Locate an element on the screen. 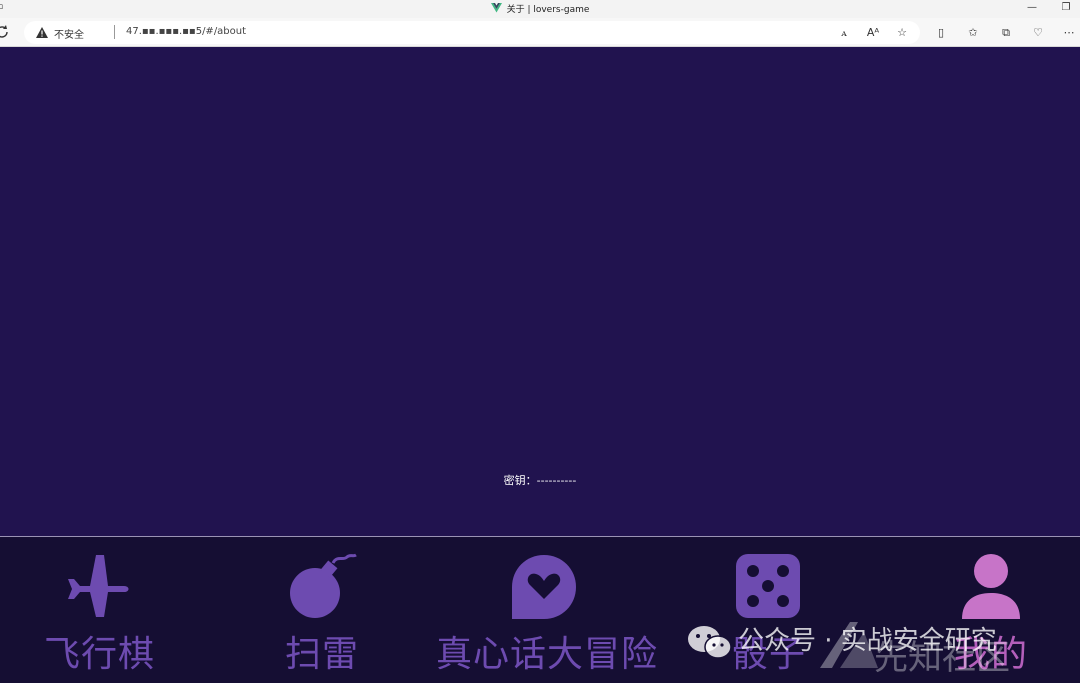 The height and width of the screenshot is (683, 1080). xianzhi-logo-icon is located at coordinates (849, 645).